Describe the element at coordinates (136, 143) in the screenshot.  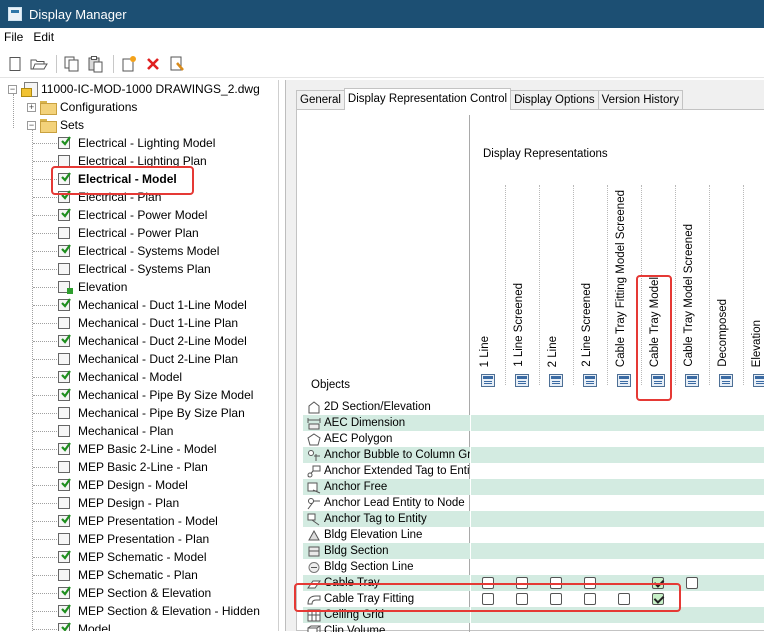
I see `tree-item: Electrical - Lighting Model` at that location.